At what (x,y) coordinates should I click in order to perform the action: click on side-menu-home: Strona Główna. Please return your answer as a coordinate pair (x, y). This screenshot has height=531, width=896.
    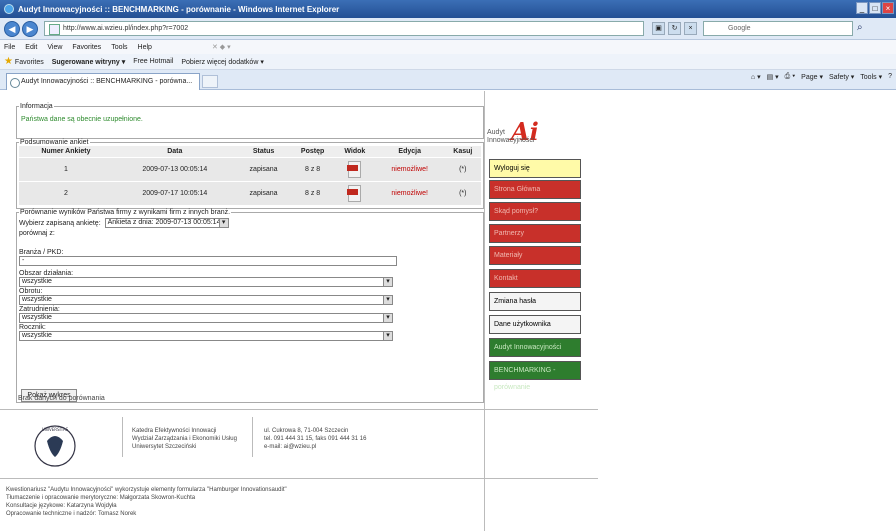
    Looking at the image, I should click on (535, 189).